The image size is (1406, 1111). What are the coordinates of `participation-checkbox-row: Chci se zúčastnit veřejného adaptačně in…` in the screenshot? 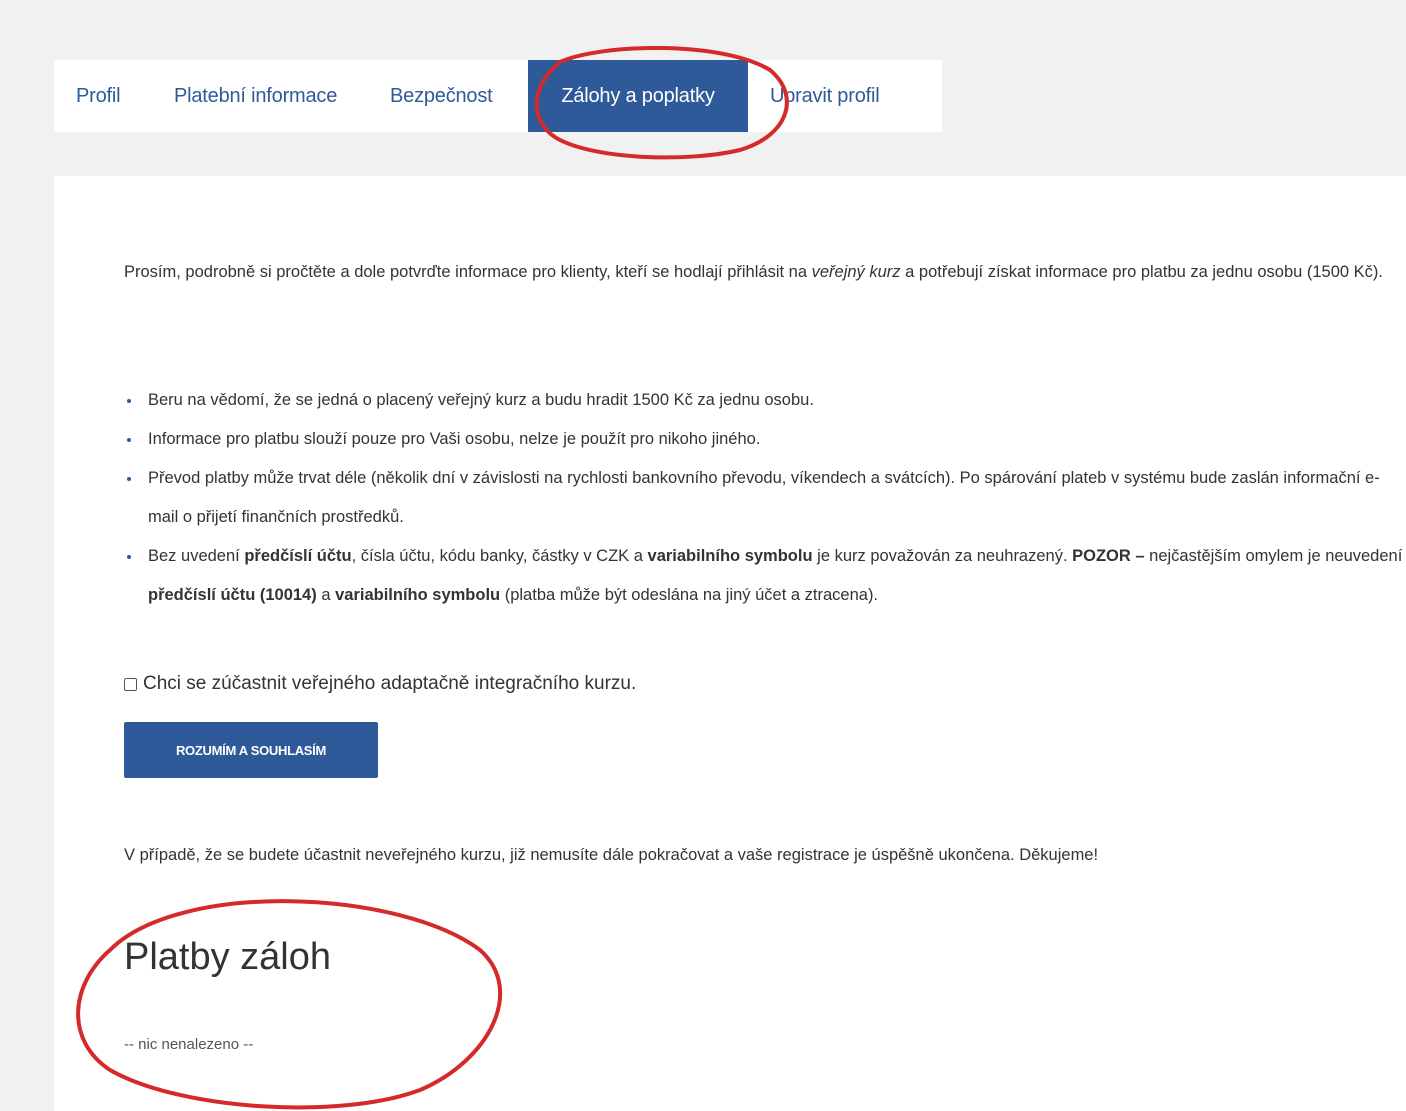 It's located at (380, 684).